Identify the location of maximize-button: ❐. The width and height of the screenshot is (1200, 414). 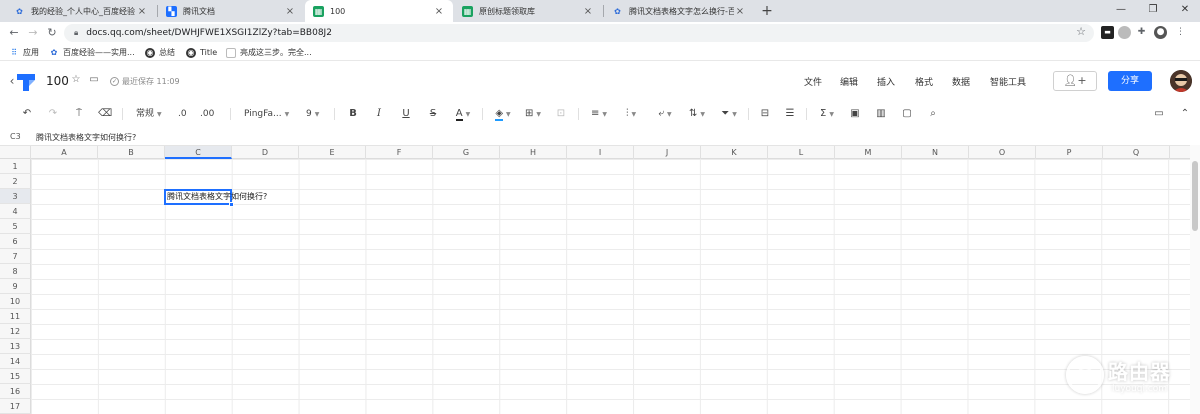
(1153, 11).